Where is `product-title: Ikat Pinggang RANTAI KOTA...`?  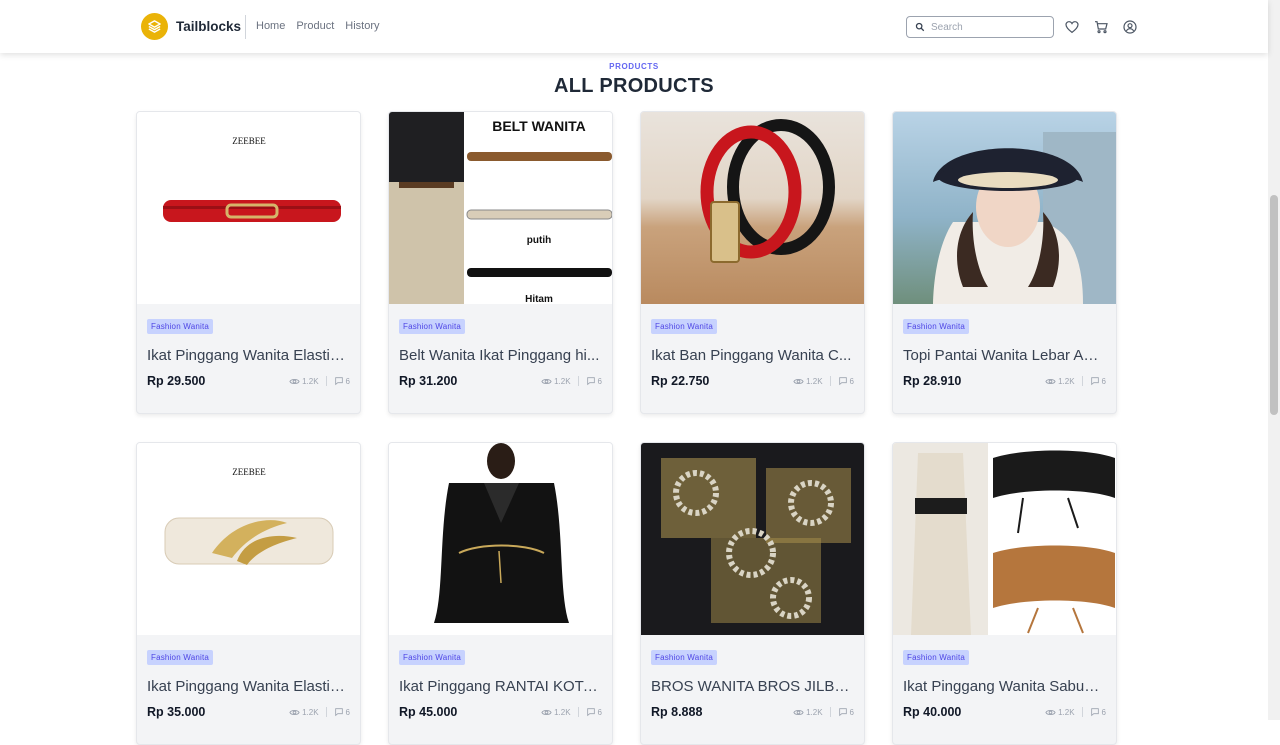
product-title: Ikat Pinggang RANTAI KOTA... is located at coordinates (500, 686).